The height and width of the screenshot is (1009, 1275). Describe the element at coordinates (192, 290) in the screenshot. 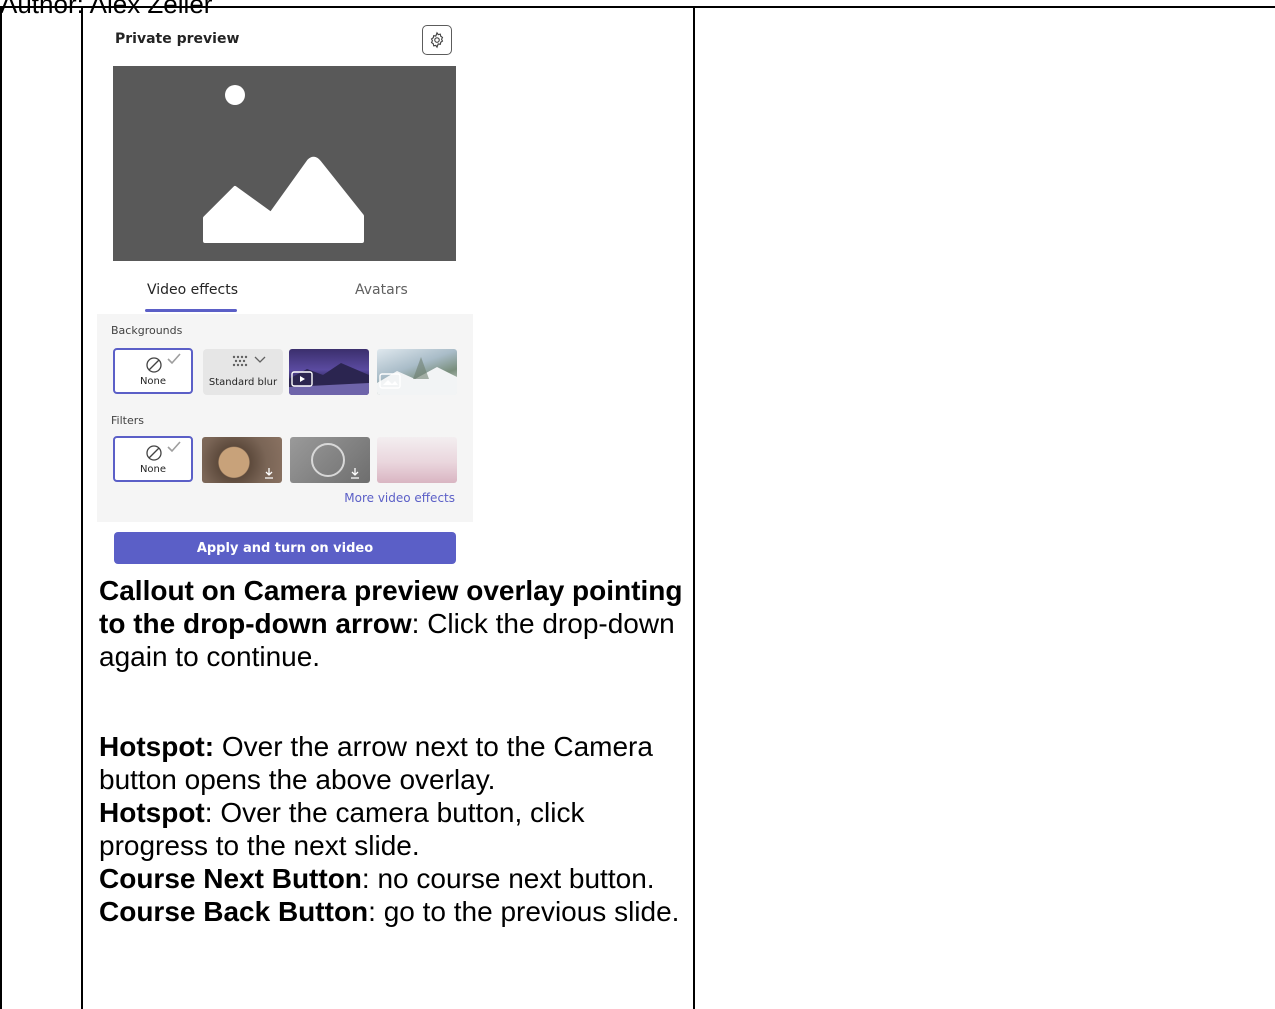

I see `tab-video-effects: Video effects` at that location.